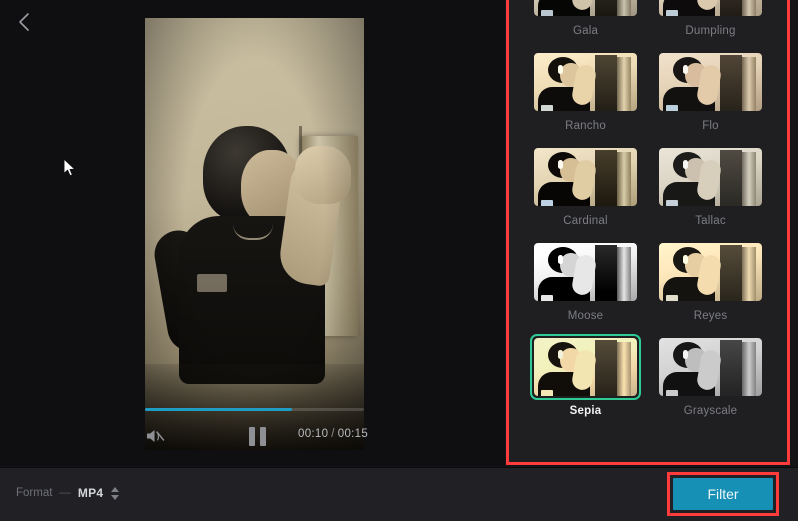  What do you see at coordinates (723, 494) in the screenshot?
I see `filter-button: Filter` at bounding box center [723, 494].